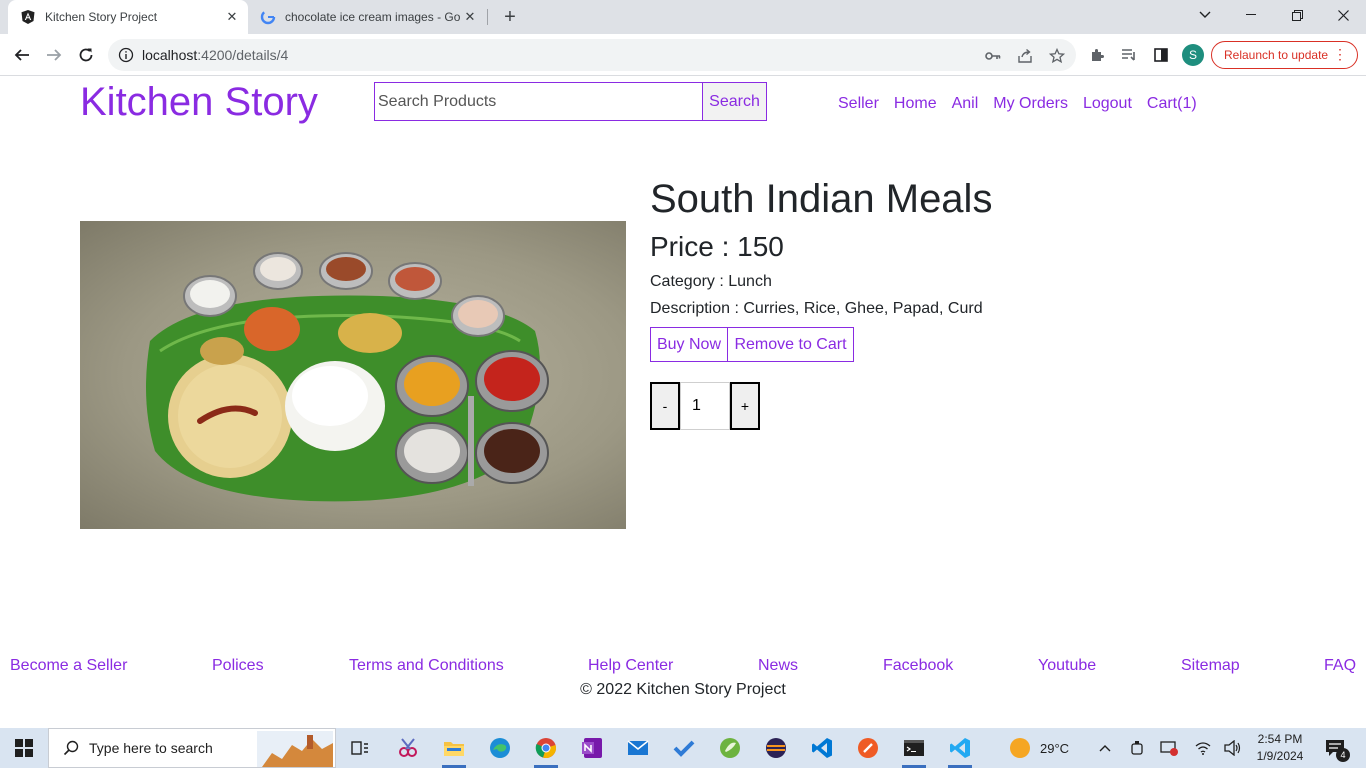 This screenshot has width=1366, height=768. Describe the element at coordinates (1205, 15) in the screenshot. I see `tab-search-chevron-icon` at that location.